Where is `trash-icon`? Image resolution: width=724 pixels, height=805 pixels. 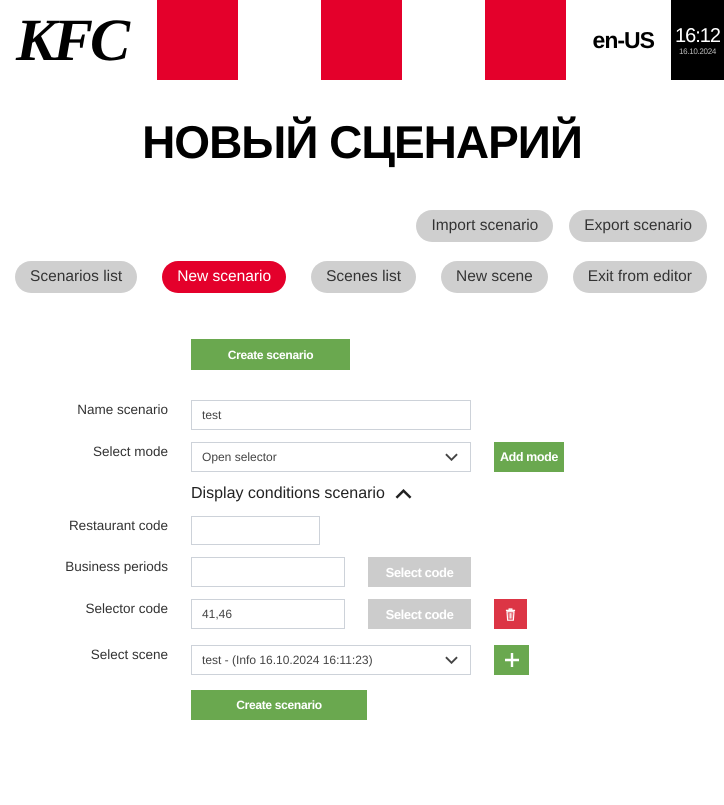
trash-icon is located at coordinates (510, 614).